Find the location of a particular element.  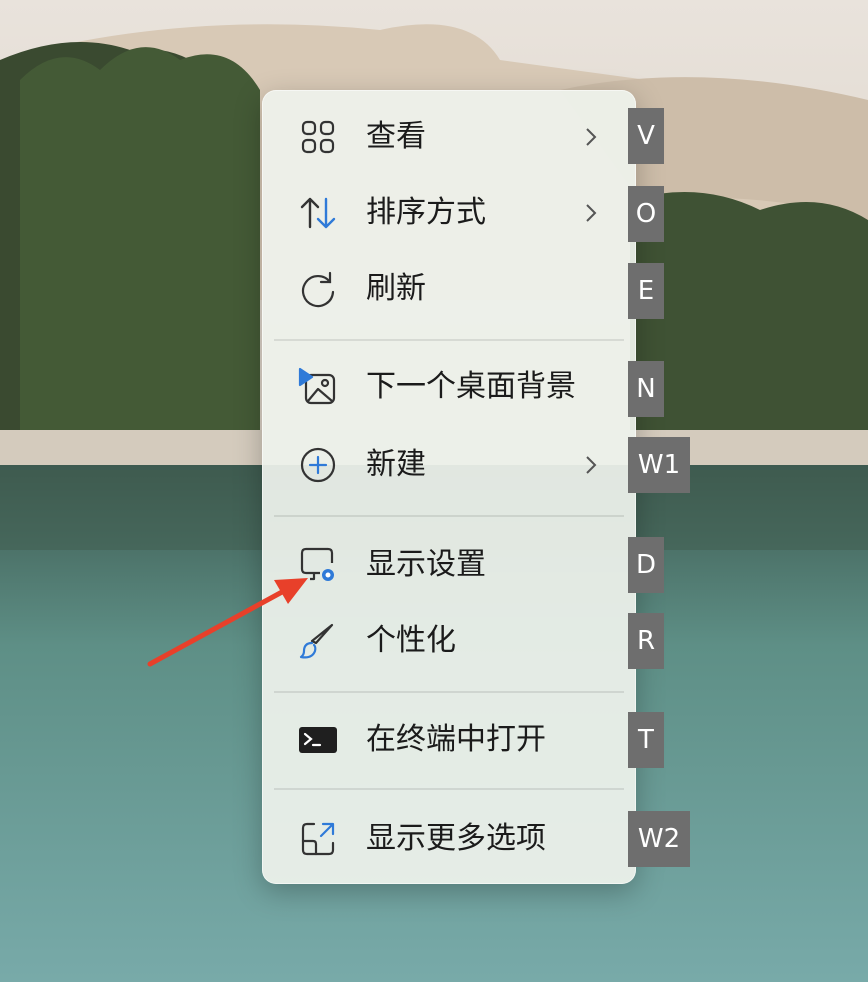

menu-item-display-settings: 显示设置 is located at coordinates (449, 565).